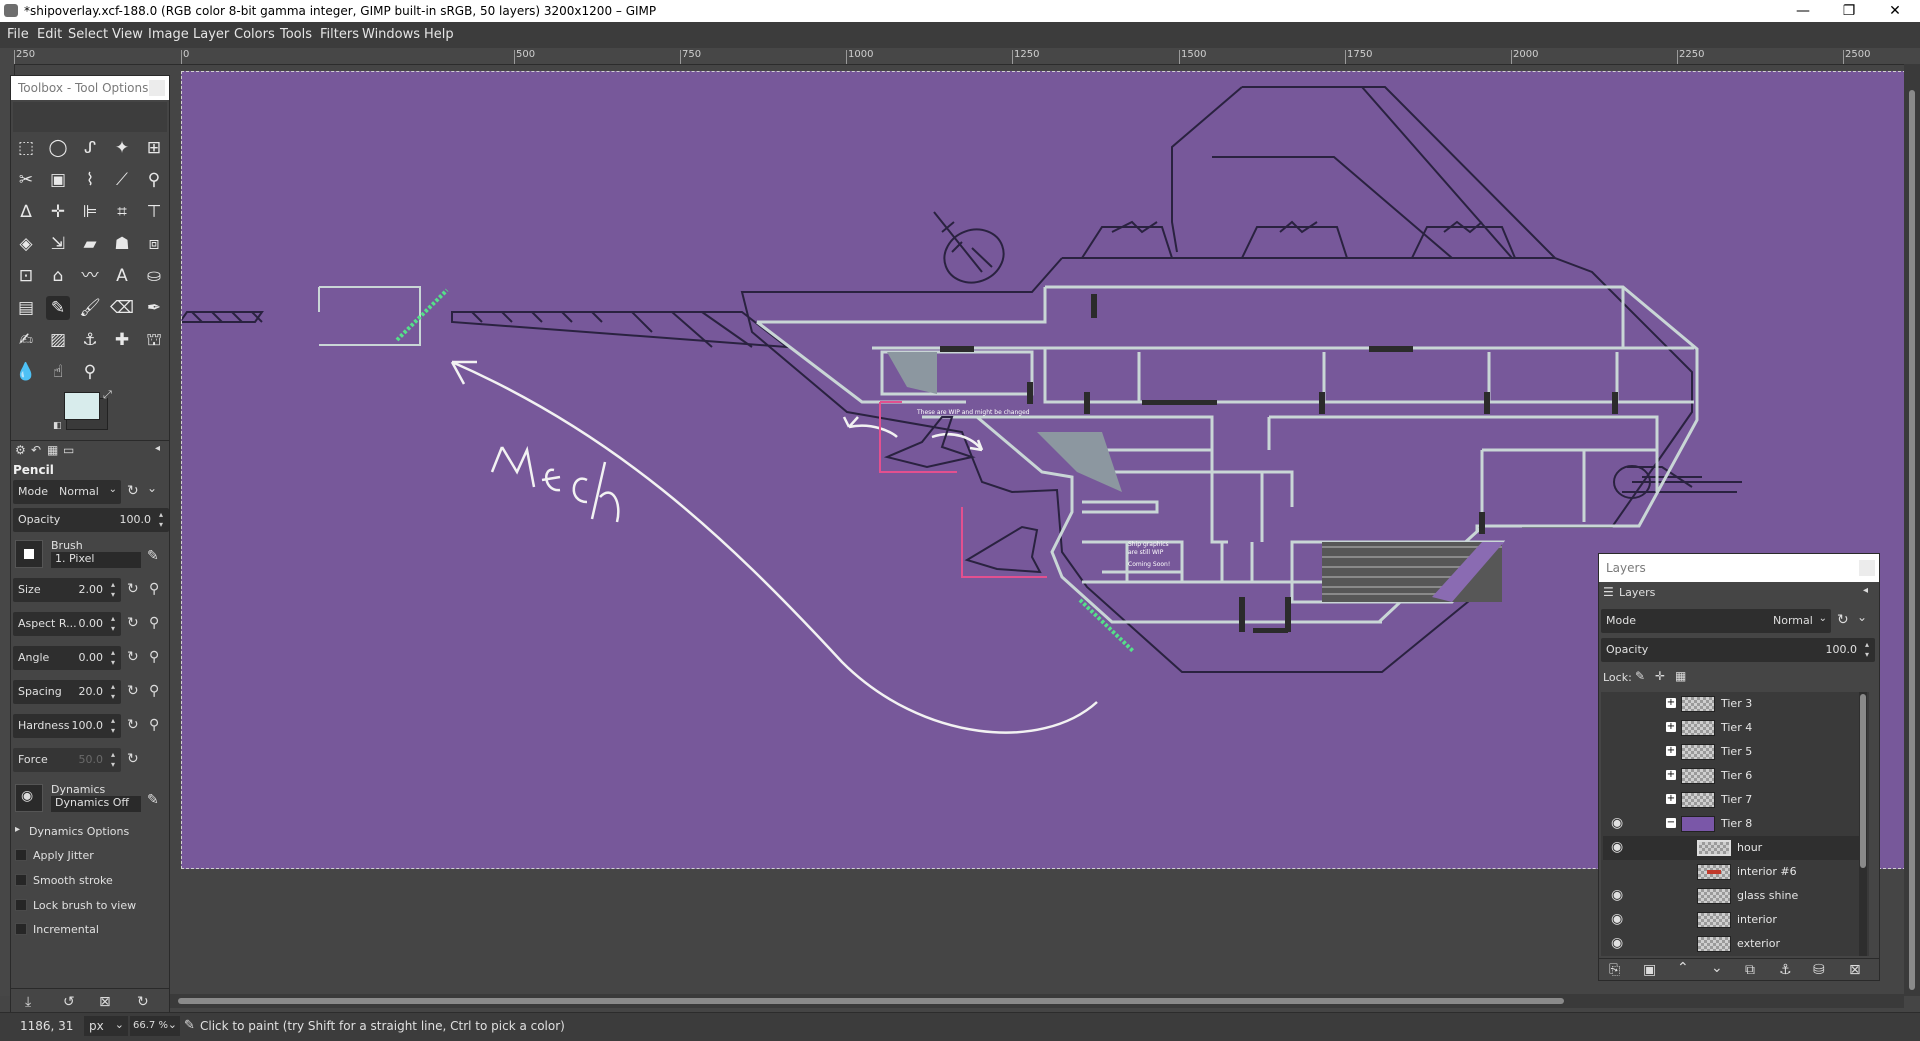 This screenshot has width=1920, height=1041. Describe the element at coordinates (107, 395) in the screenshot. I see `swap-colors-icon: ⤢` at that location.